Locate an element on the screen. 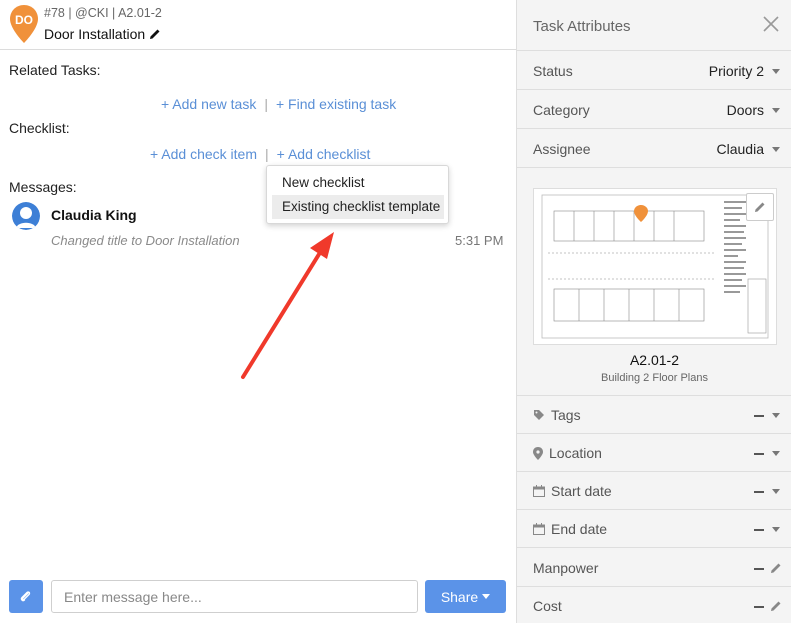 The width and height of the screenshot is (791, 623). messages-label: Messages: is located at coordinates (43, 187).